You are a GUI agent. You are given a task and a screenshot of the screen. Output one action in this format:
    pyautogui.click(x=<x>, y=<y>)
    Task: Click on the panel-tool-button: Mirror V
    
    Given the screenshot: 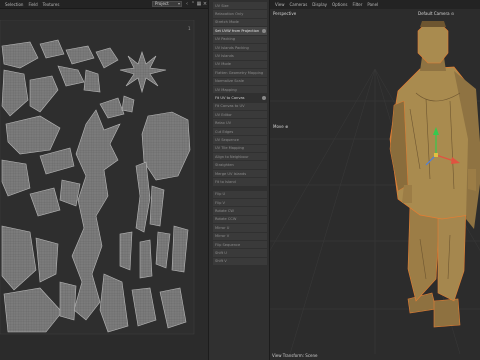 What is the action you would take?
    pyautogui.click(x=240, y=236)
    